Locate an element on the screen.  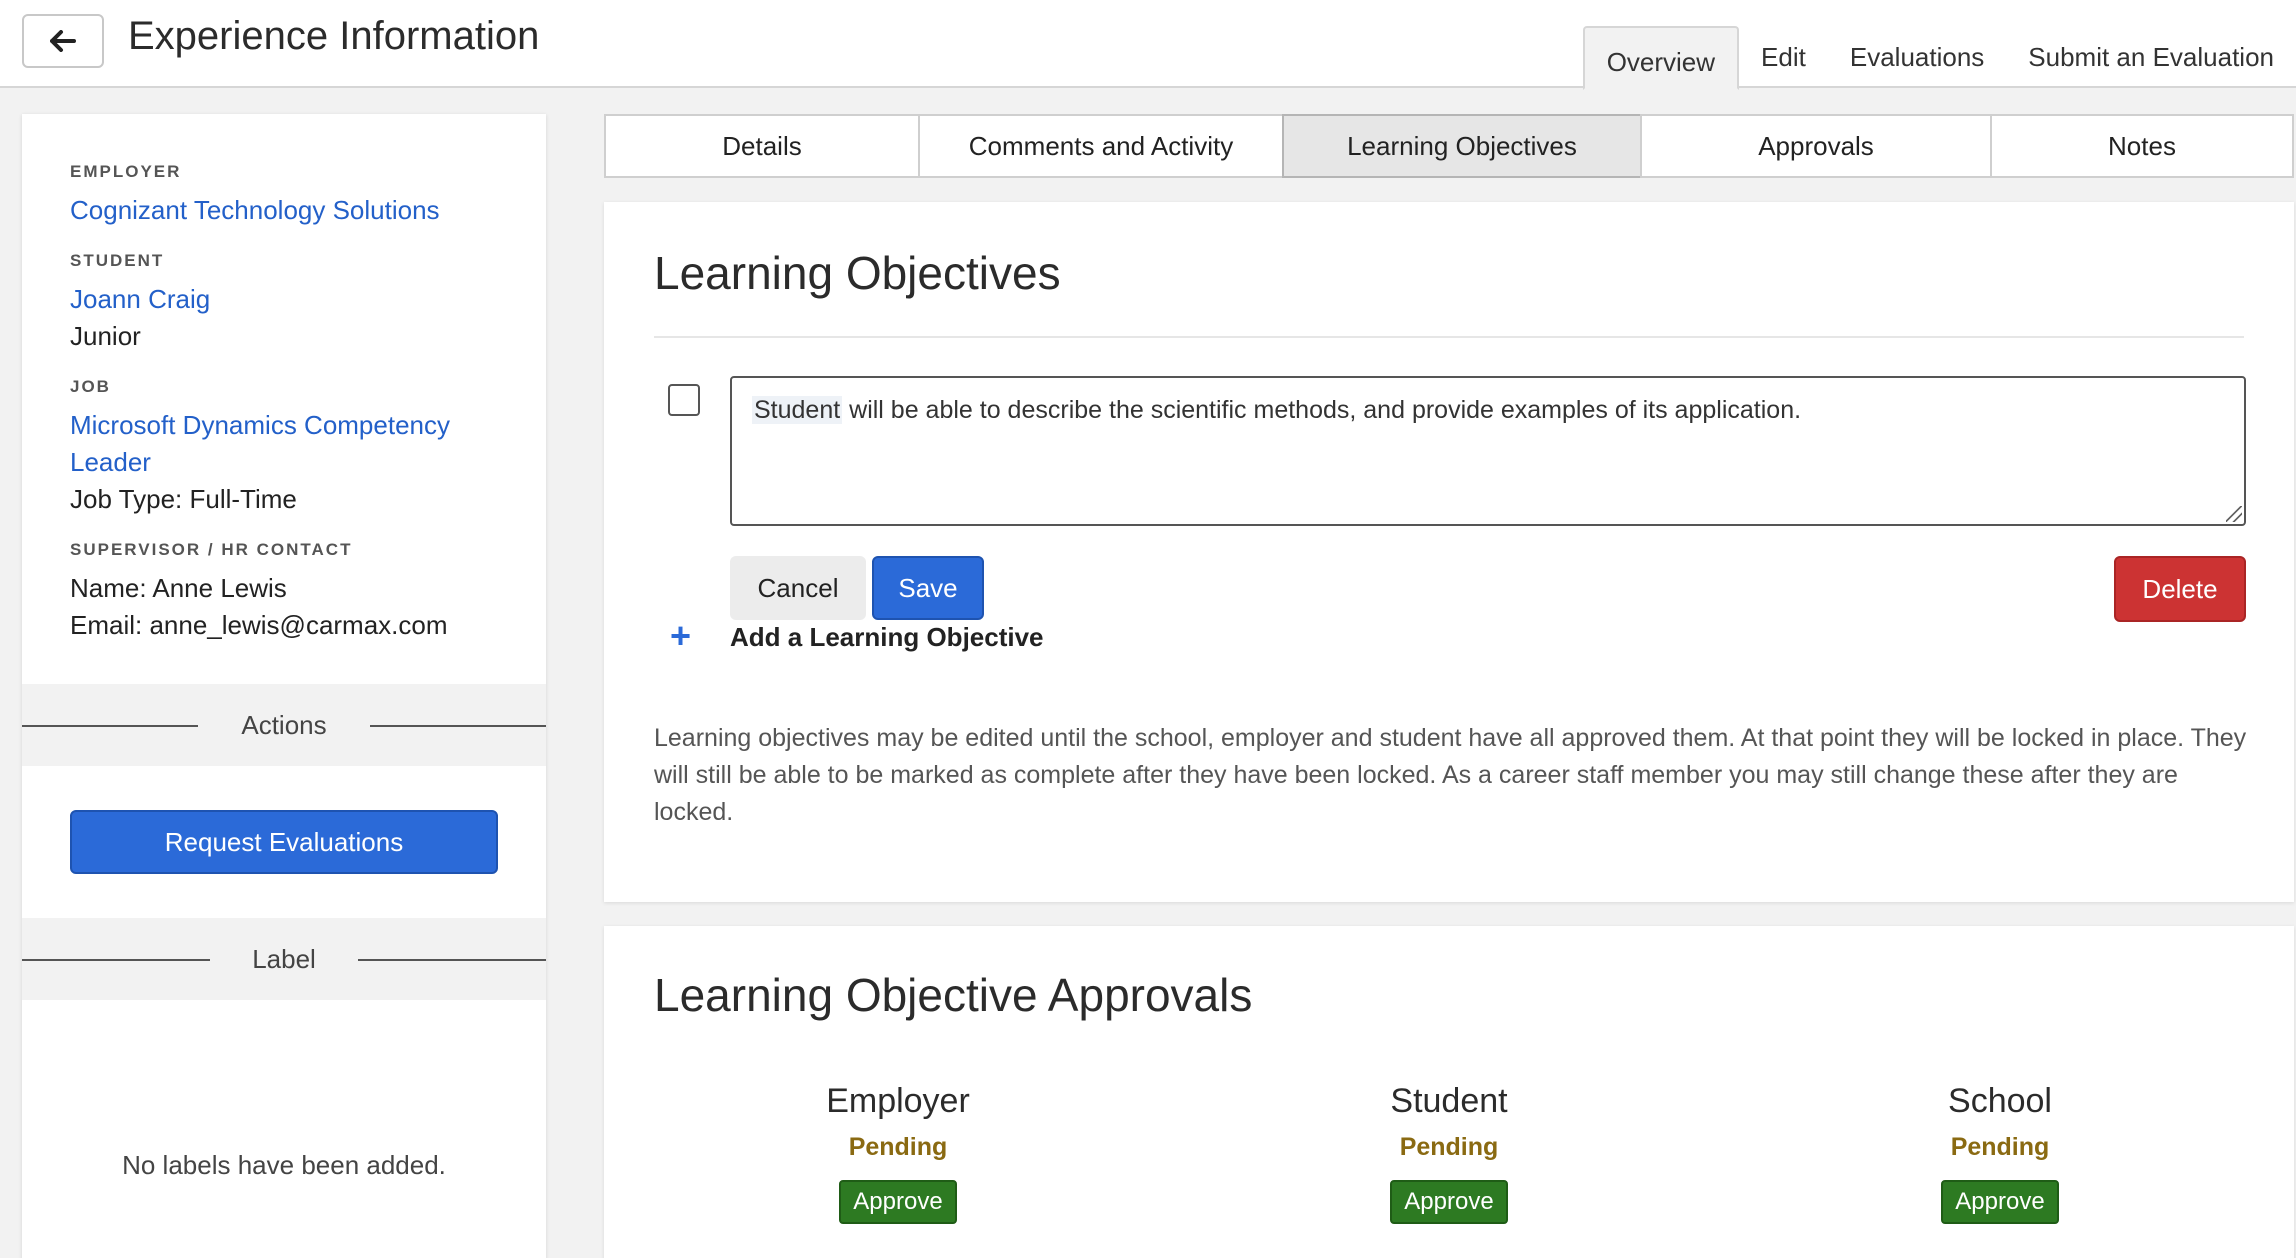
supervisor-name: Name: Anne Lewis is located at coordinates (178, 588).